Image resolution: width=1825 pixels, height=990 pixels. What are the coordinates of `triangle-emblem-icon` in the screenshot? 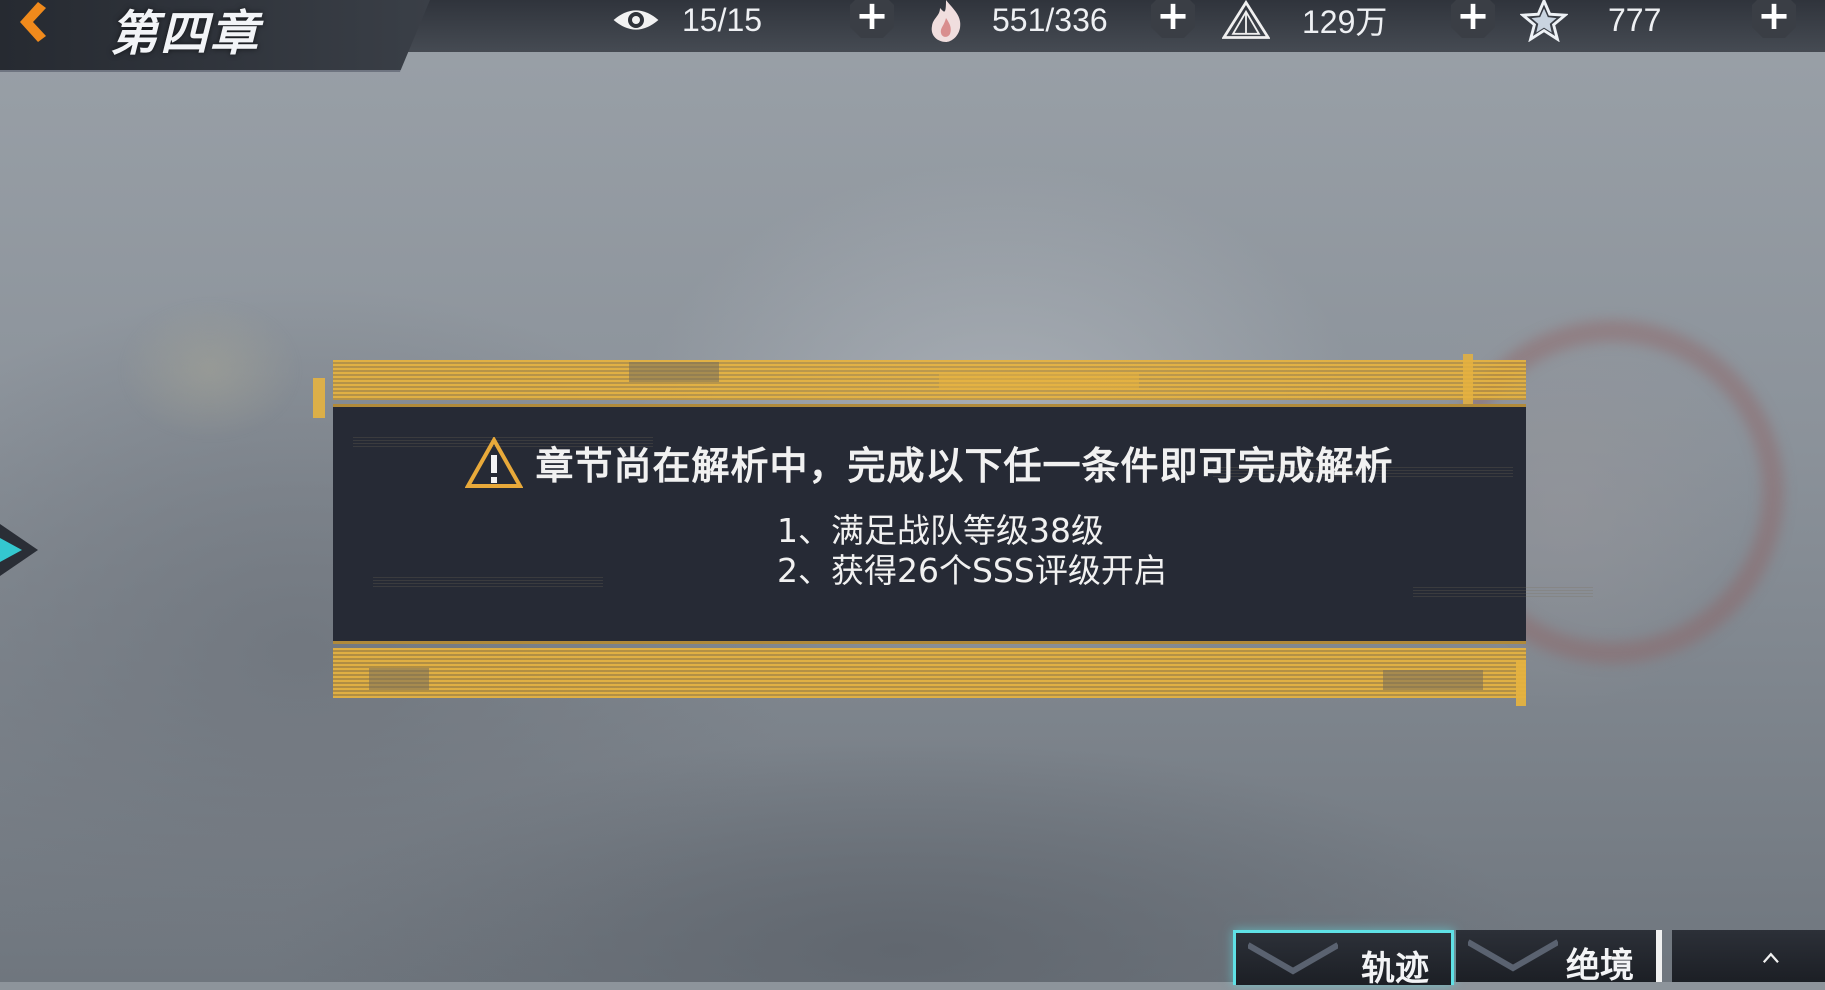 It's located at (1246, 20).